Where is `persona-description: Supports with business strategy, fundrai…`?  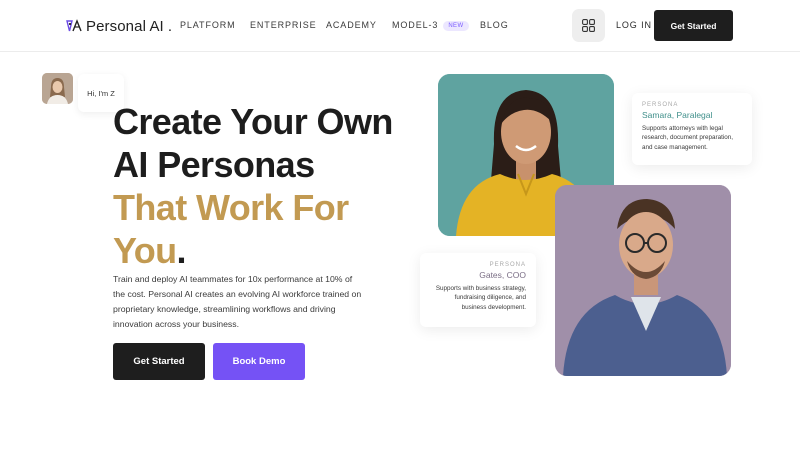
persona-description: Supports with business strategy, fundrai… is located at coordinates (480, 298).